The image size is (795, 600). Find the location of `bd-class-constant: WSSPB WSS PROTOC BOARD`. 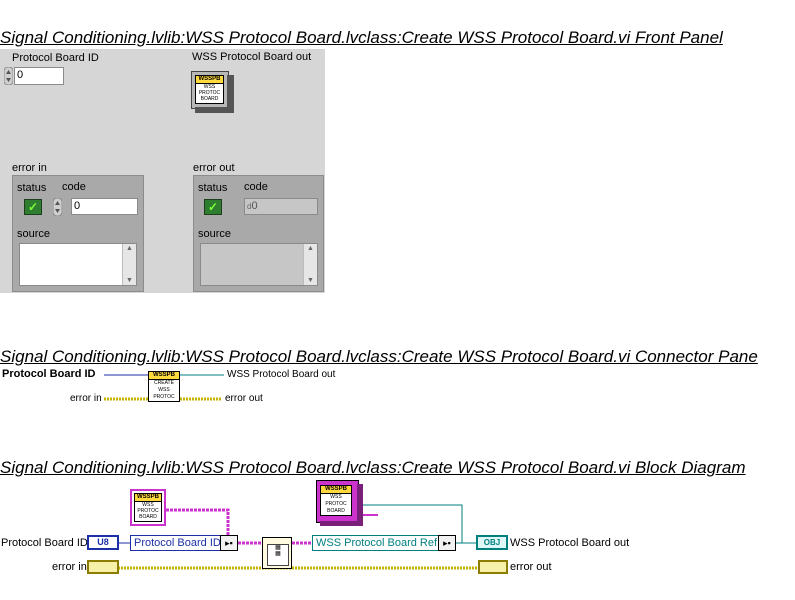

bd-class-constant: WSSPB WSS PROTOC BOARD is located at coordinates (148, 507).